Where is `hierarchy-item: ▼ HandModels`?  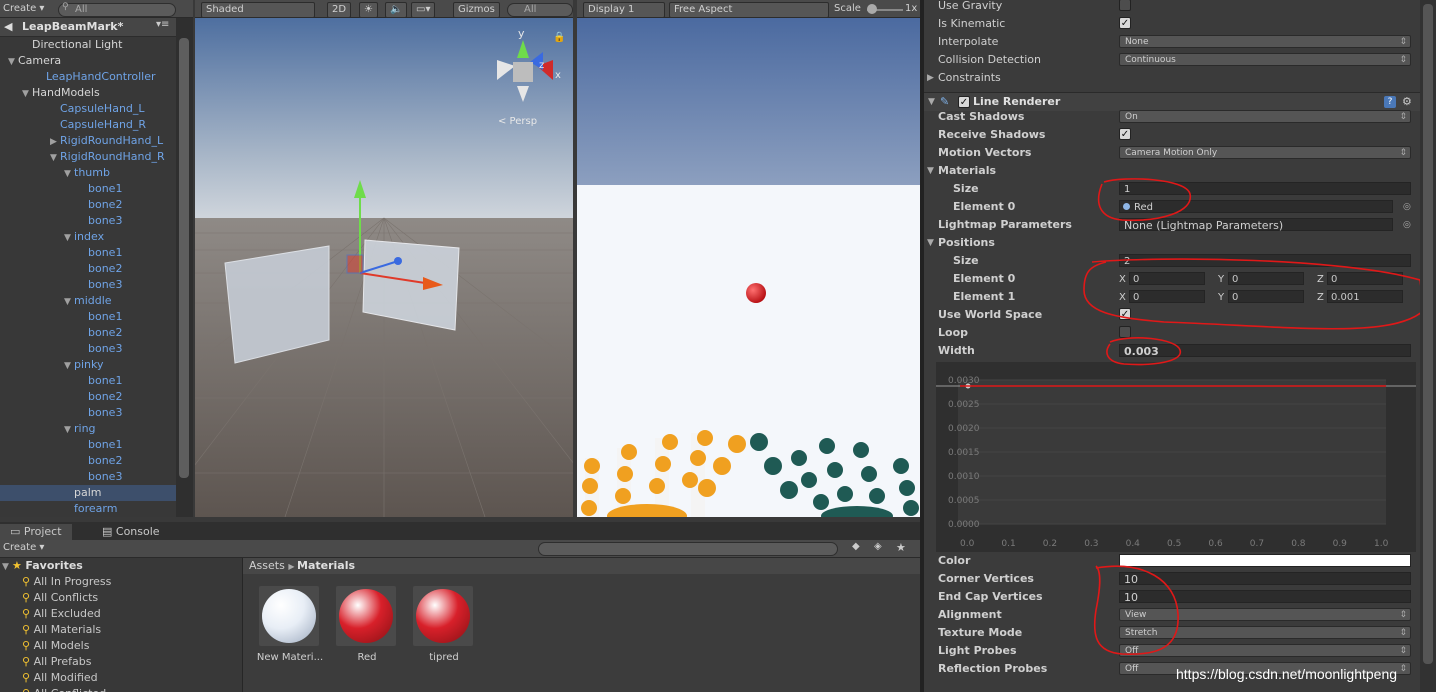
hierarchy-item: ▼ HandModels is located at coordinates (88, 93).